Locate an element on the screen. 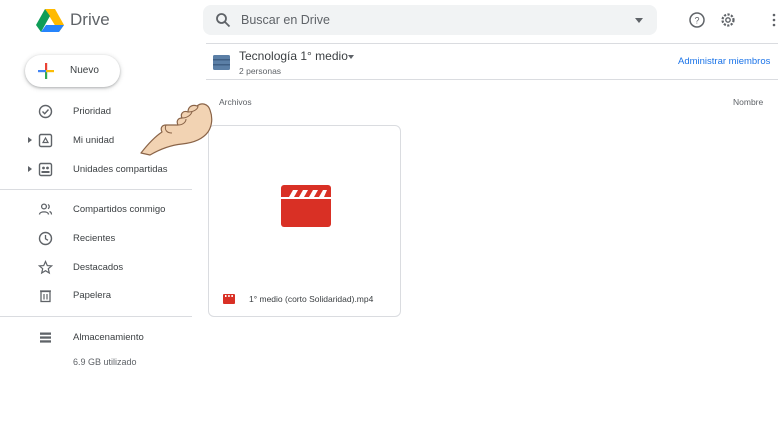 The width and height of the screenshot is (778, 448). sidebar-item-label: Destacados is located at coordinates (98, 267).